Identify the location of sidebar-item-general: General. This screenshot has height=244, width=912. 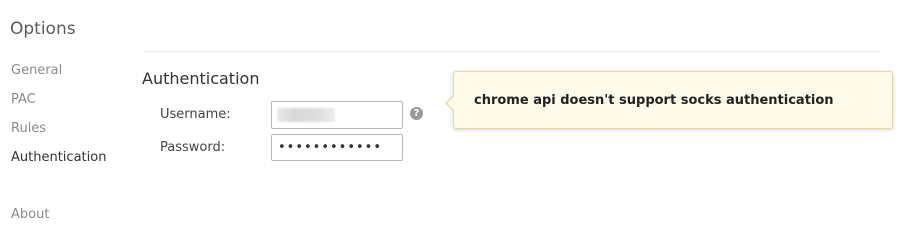
(71, 76).